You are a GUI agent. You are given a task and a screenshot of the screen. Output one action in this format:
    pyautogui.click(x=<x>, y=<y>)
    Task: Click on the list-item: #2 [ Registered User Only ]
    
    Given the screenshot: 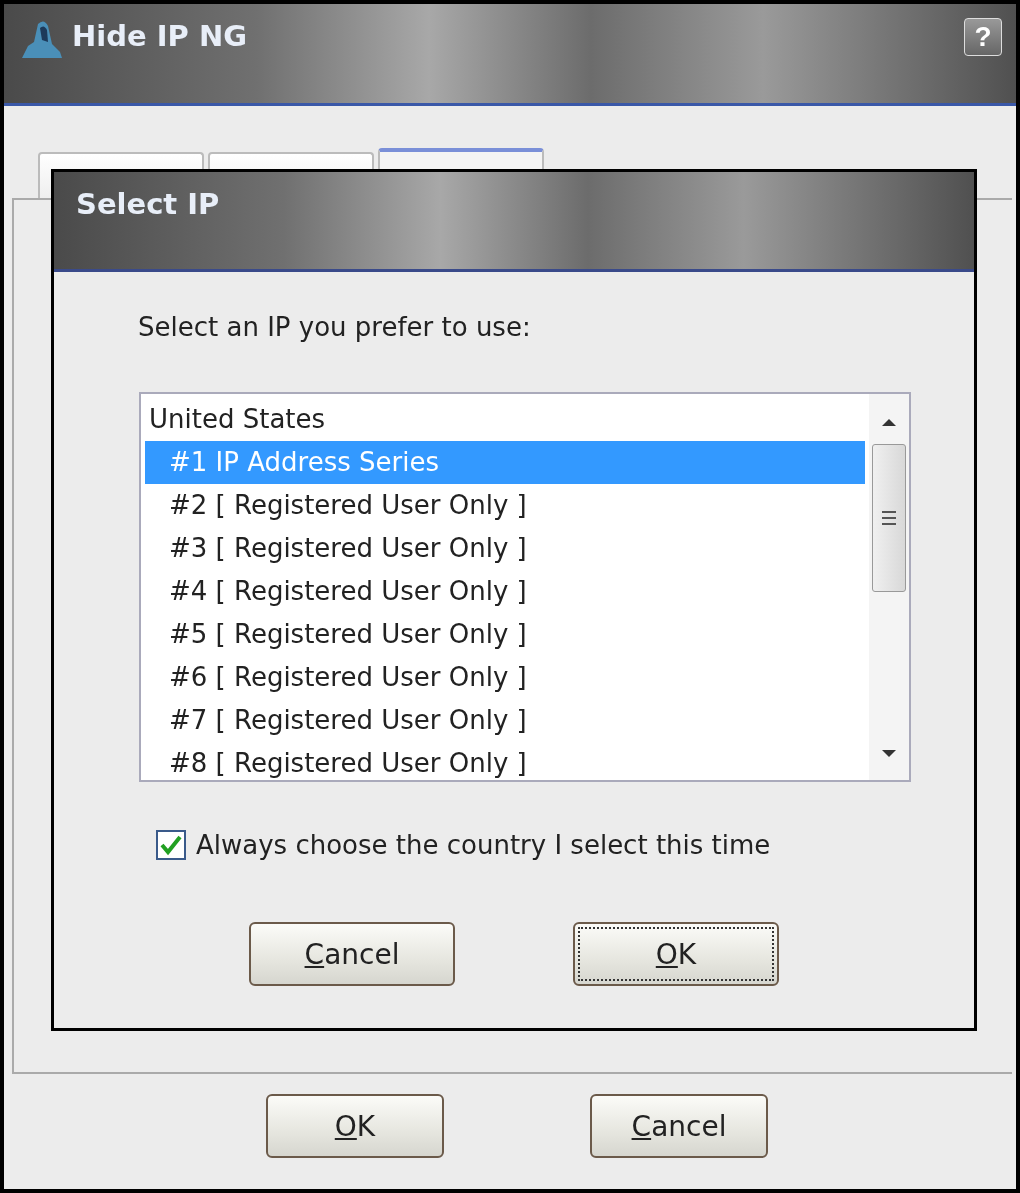 What is the action you would take?
    pyautogui.click(x=505, y=505)
    